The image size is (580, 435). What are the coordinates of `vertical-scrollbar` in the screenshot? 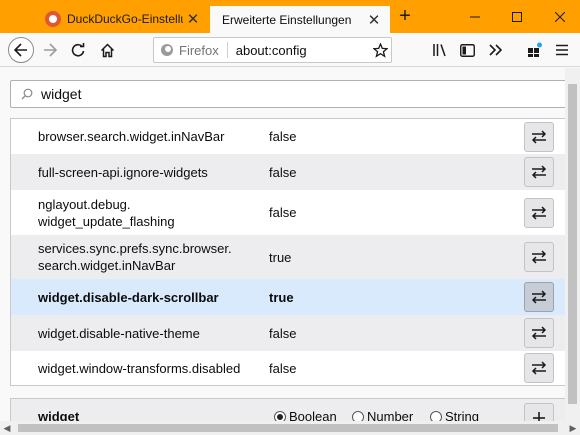 It's located at (572, 244).